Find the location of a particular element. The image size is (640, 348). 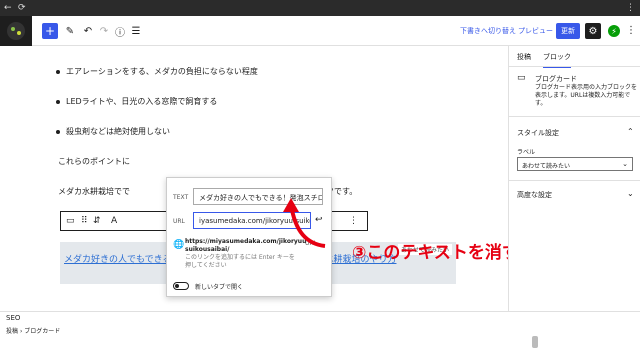

chevron-up-icon: ⌃ is located at coordinates (630, 131).